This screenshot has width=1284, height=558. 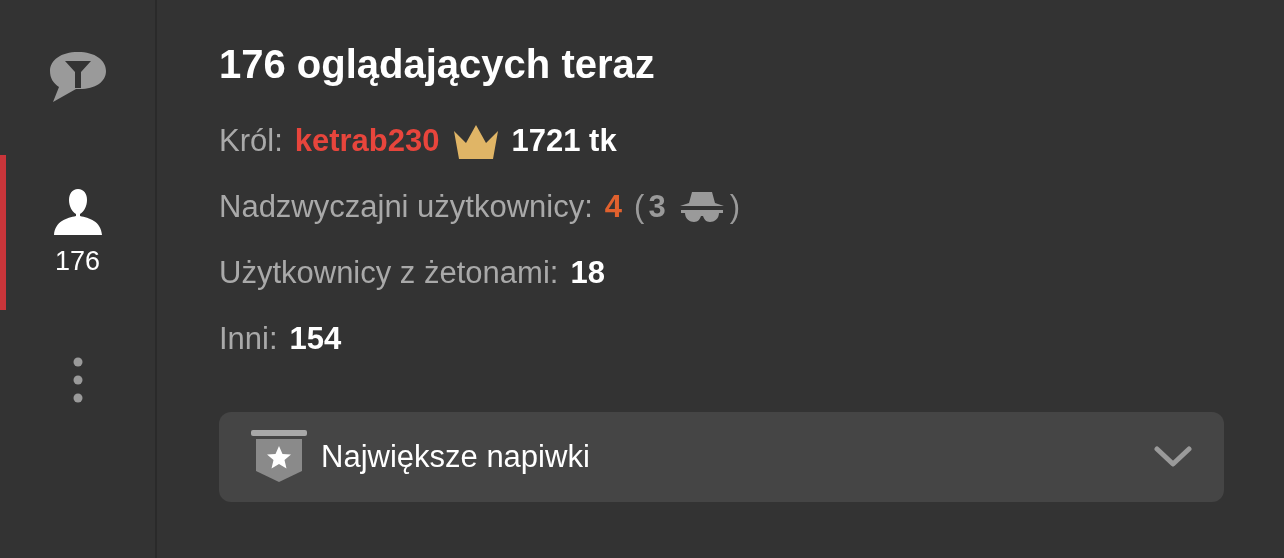 I want to click on hidden-count: 3, so click(x=657, y=207).